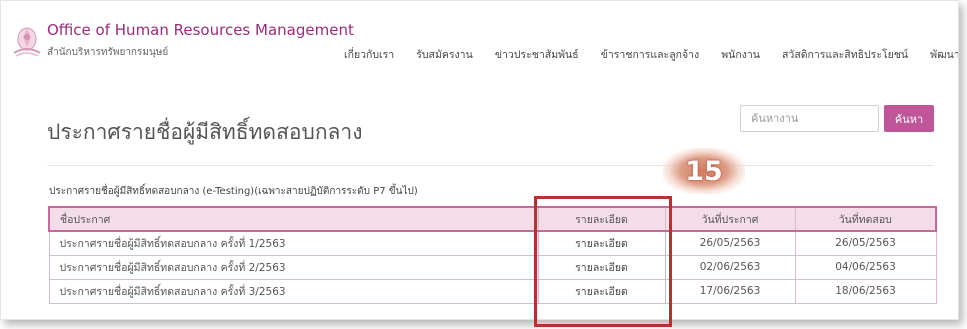  Describe the element at coordinates (865, 267) in the screenshot. I see `test-date: 04/06/2563` at that location.